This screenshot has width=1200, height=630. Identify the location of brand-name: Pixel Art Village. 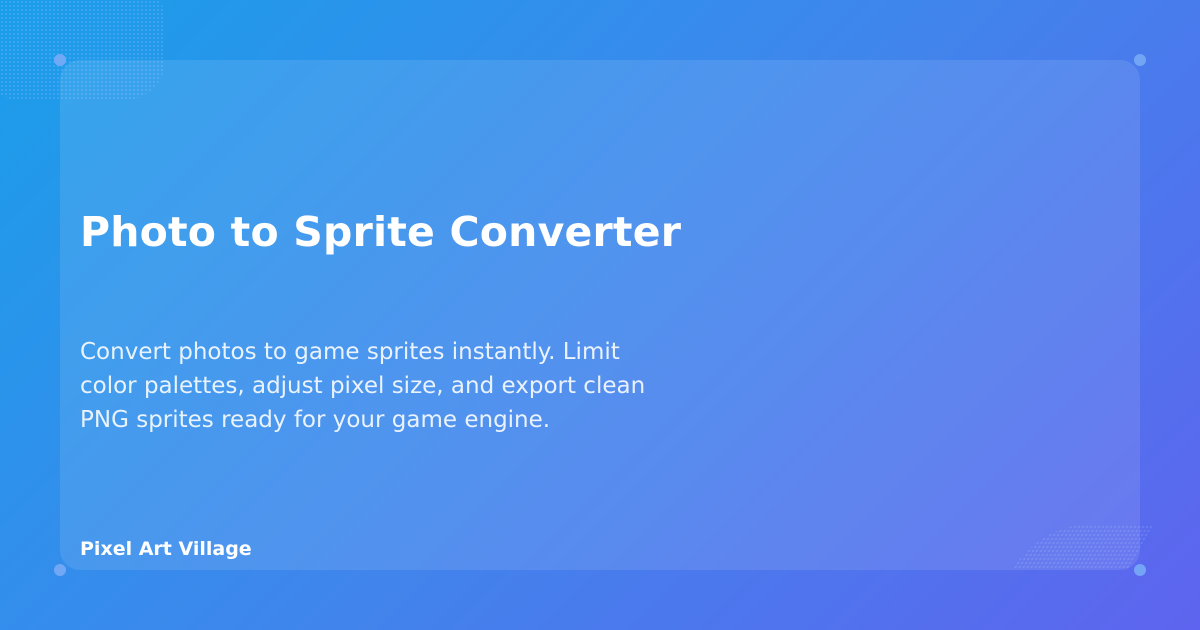
(166, 549).